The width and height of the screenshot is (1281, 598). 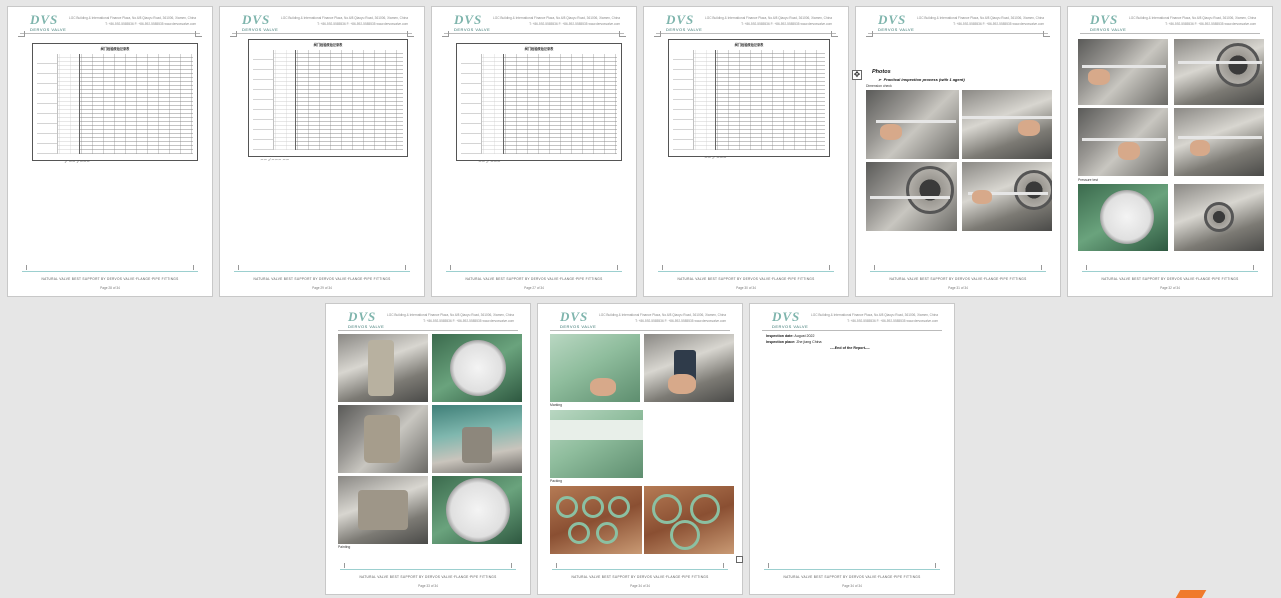 What do you see at coordinates (556, 481) in the screenshot?
I see `photo-caption: Packing` at bounding box center [556, 481].